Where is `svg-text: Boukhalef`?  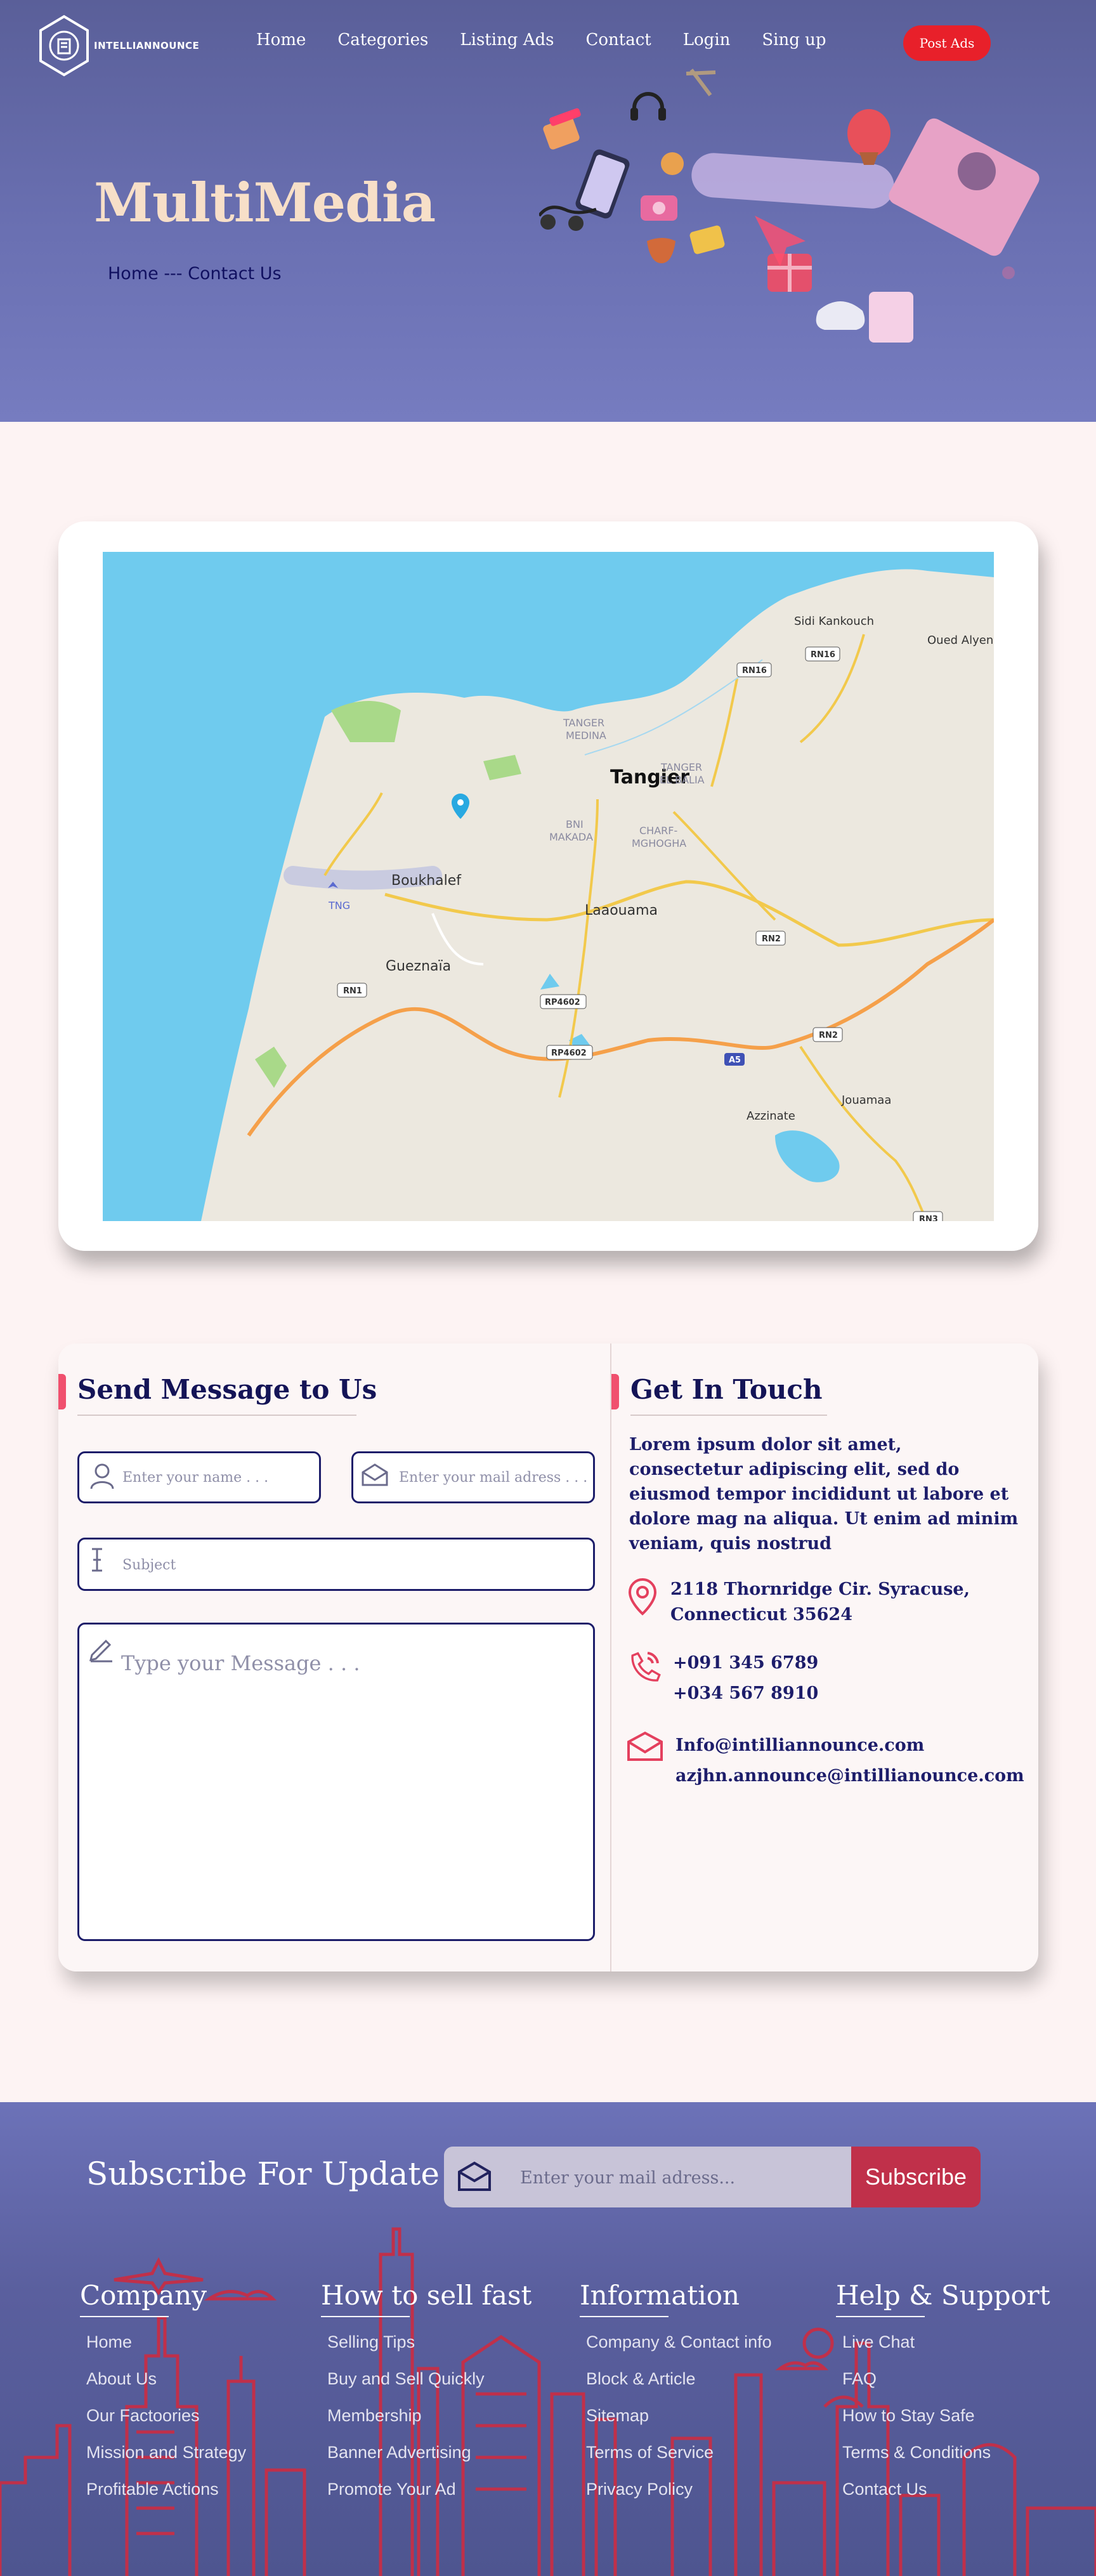
svg-text: Boukhalef is located at coordinates (427, 881).